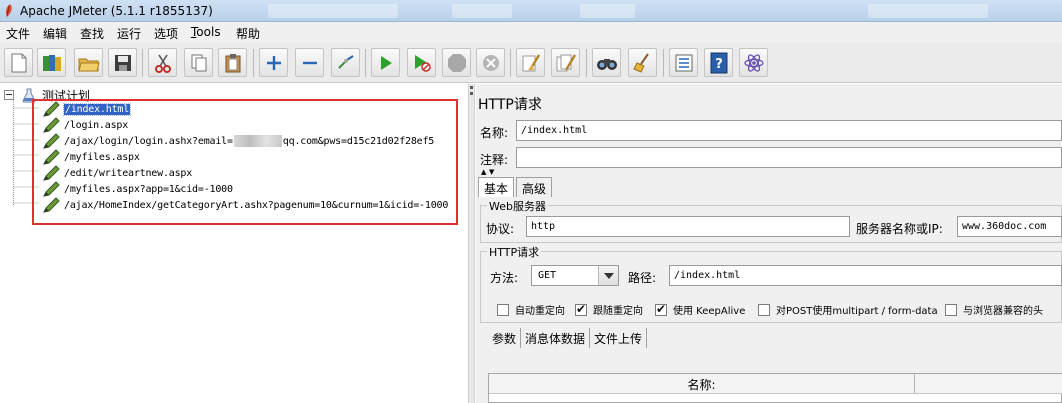 Image resolution: width=1062 pixels, height=403 pixels. Describe the element at coordinates (619, 338) in the screenshot. I see `tab-file-upload: 文件上传` at that location.